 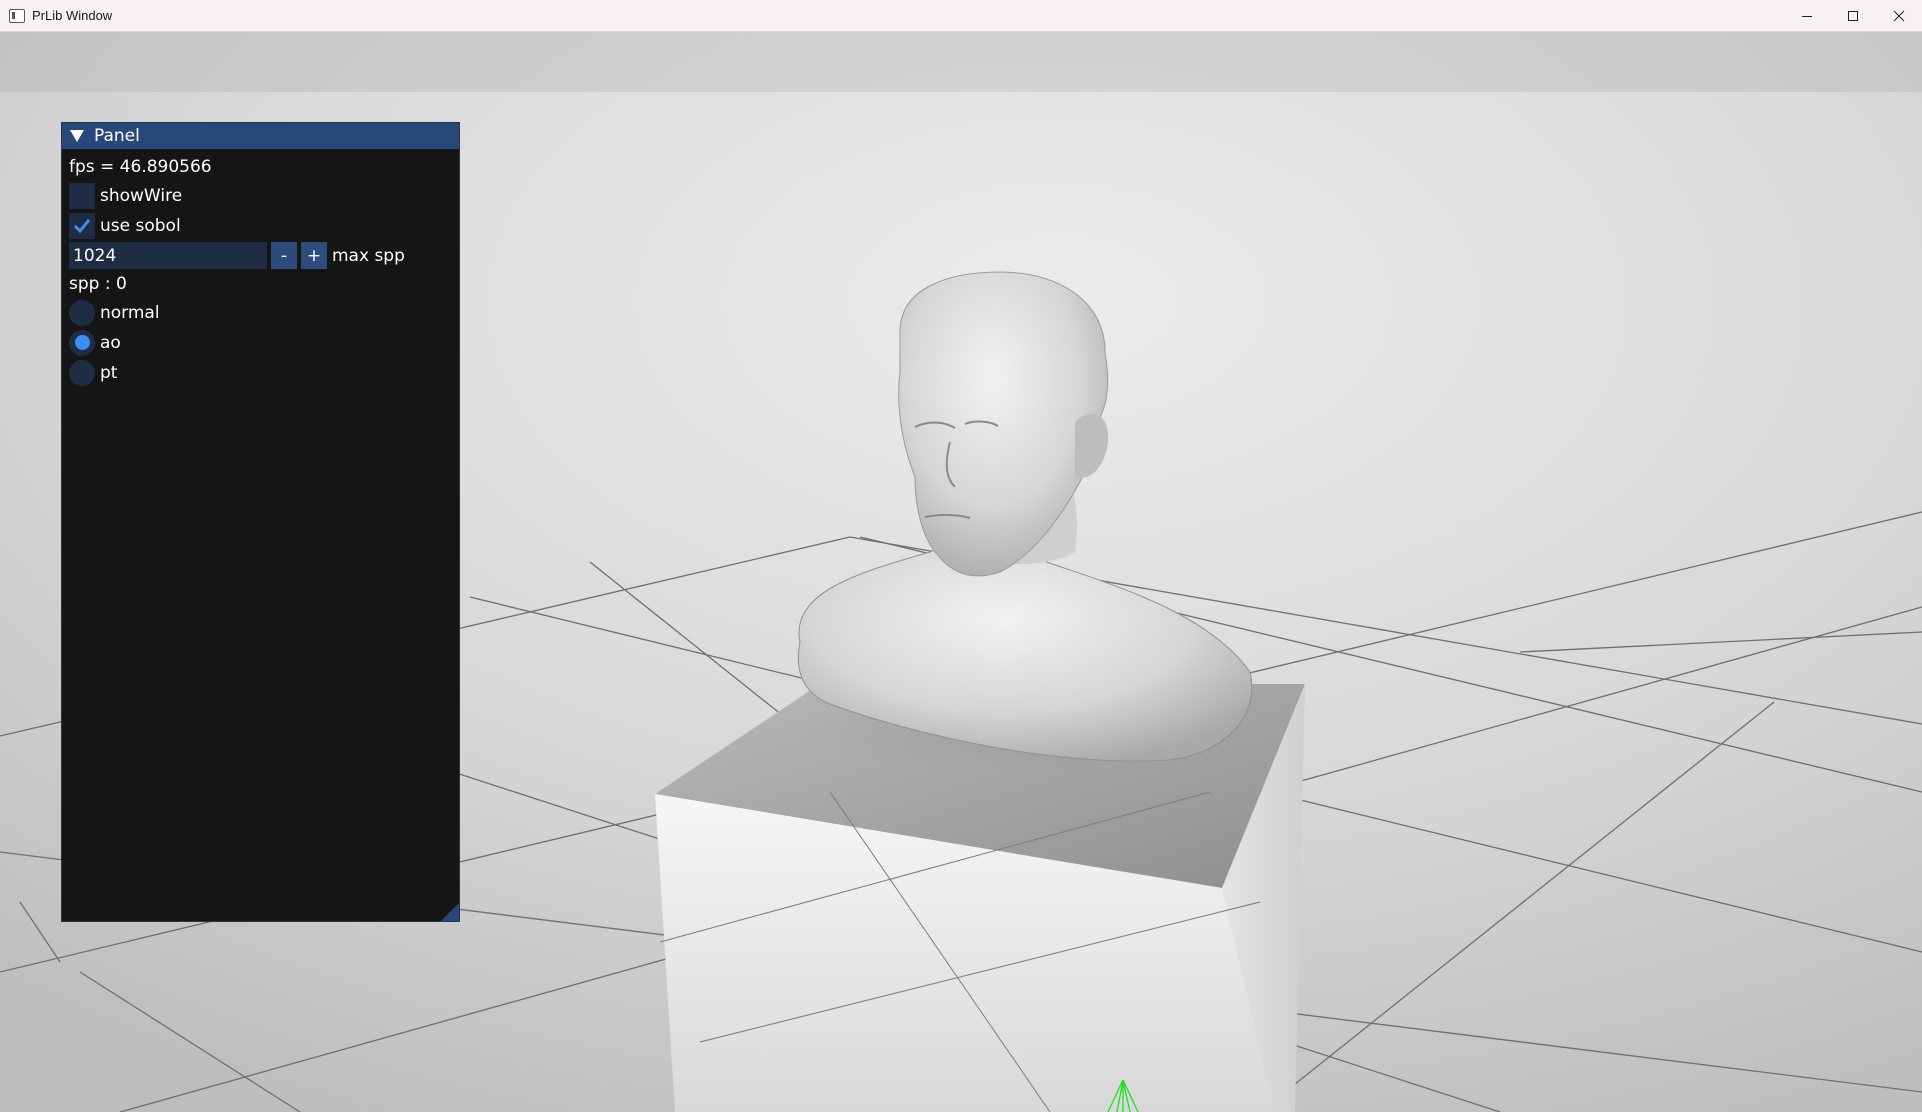 What do you see at coordinates (140, 225) in the screenshot?
I see `use-sobol-label: use sobol` at bounding box center [140, 225].